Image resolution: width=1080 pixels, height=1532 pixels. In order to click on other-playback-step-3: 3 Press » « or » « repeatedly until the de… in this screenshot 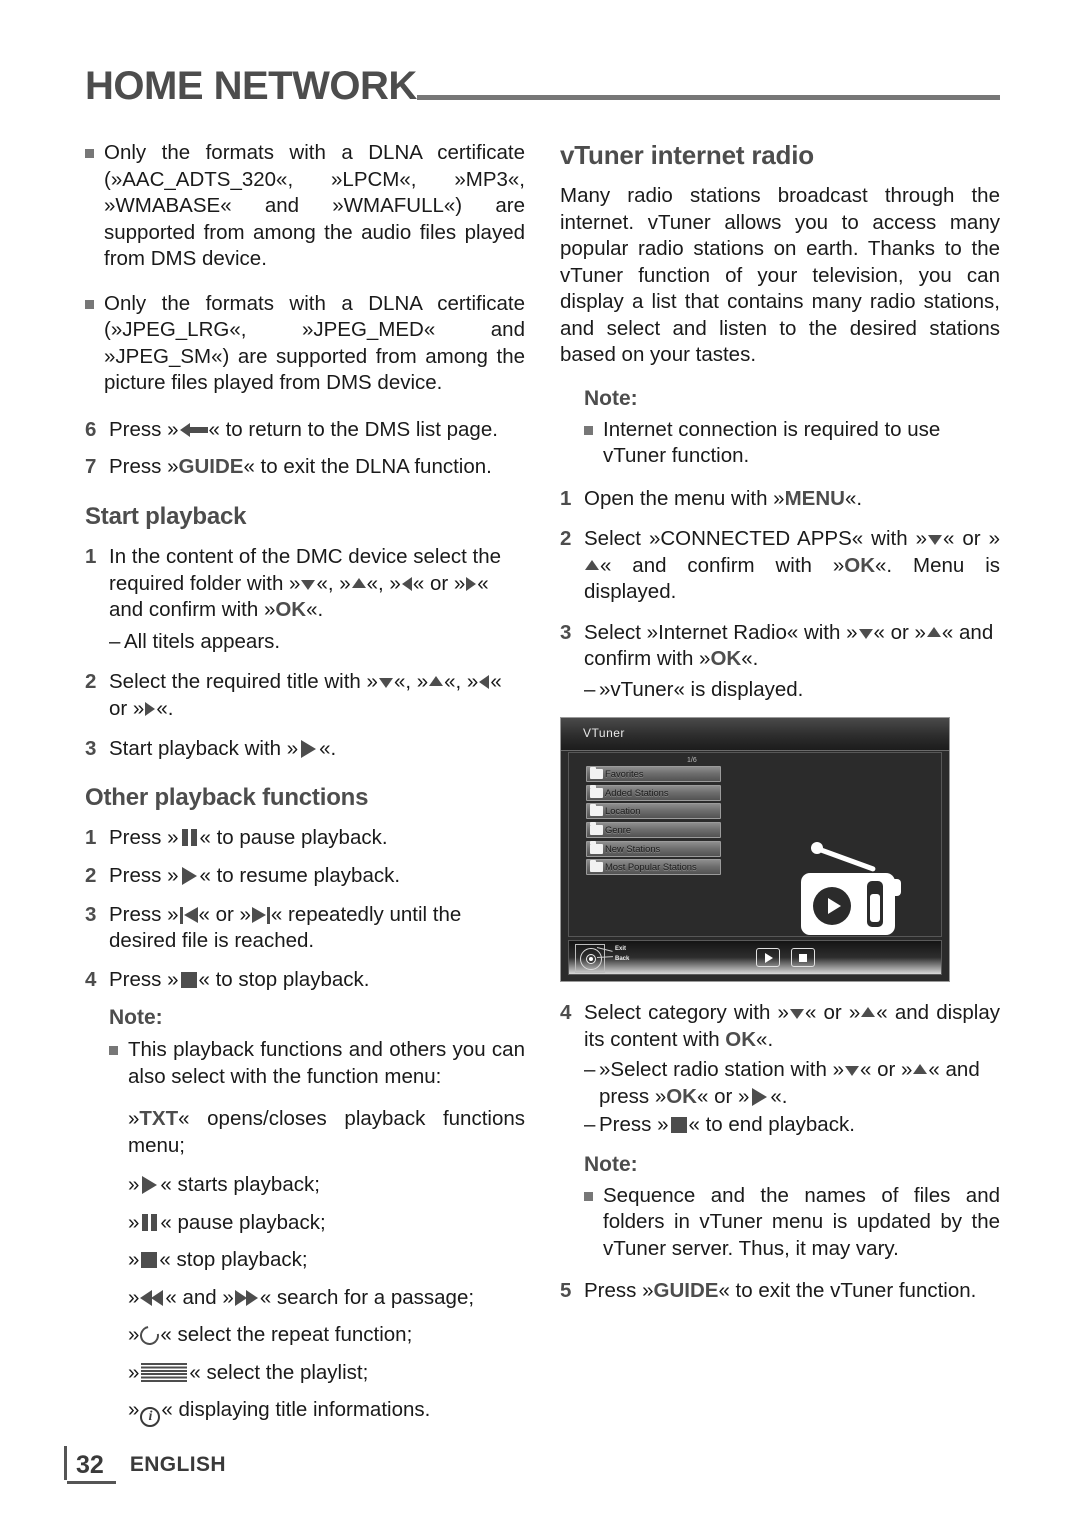, I will do `click(305, 928)`.